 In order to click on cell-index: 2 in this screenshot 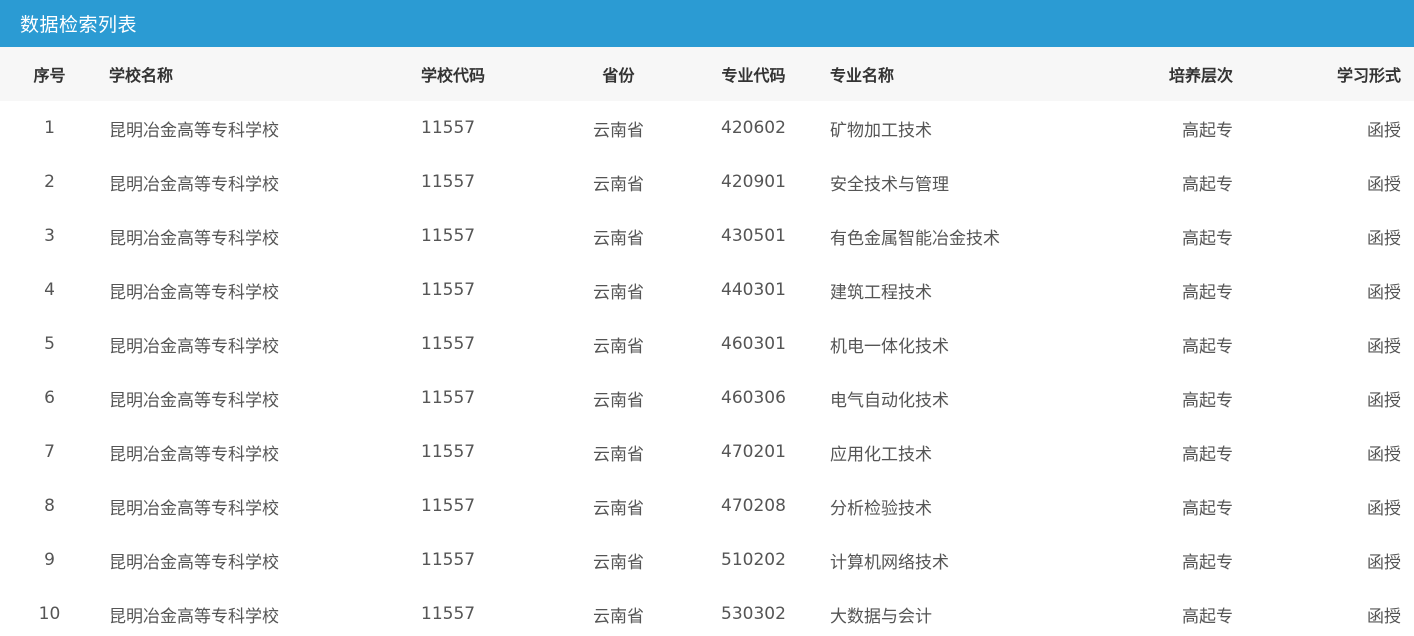, I will do `click(49, 182)`.